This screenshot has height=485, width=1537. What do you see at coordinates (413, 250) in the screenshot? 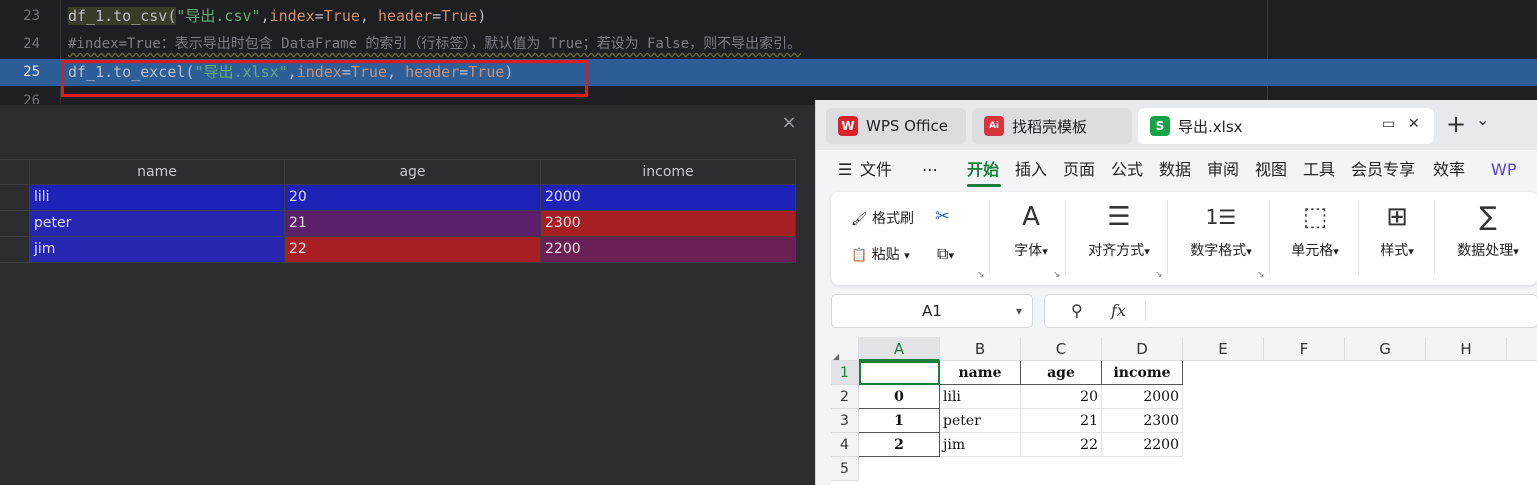
I see `table-cell: 22` at bounding box center [413, 250].